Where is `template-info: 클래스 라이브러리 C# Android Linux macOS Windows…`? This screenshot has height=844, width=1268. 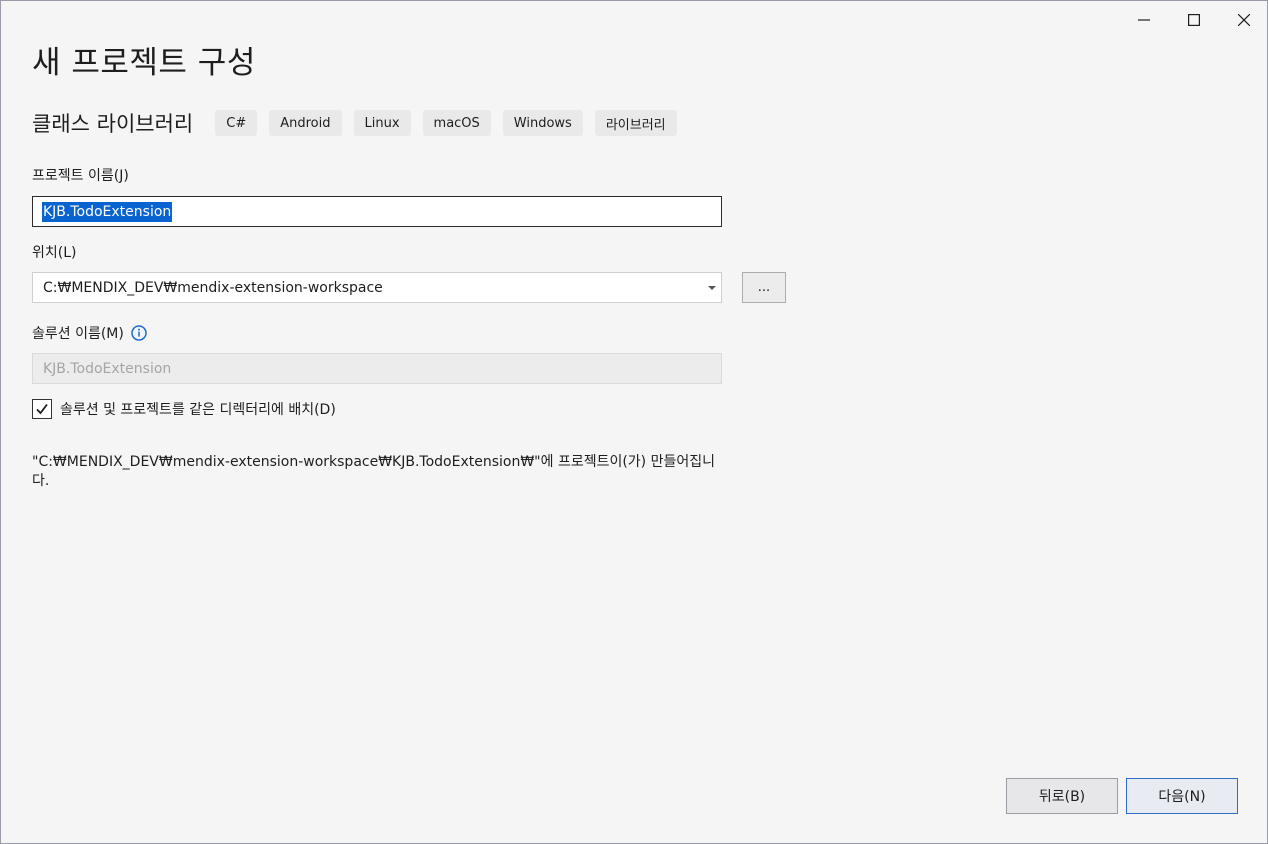 template-info: 클래스 라이브러리 C# Android Linux macOS Windows… is located at coordinates (360, 123).